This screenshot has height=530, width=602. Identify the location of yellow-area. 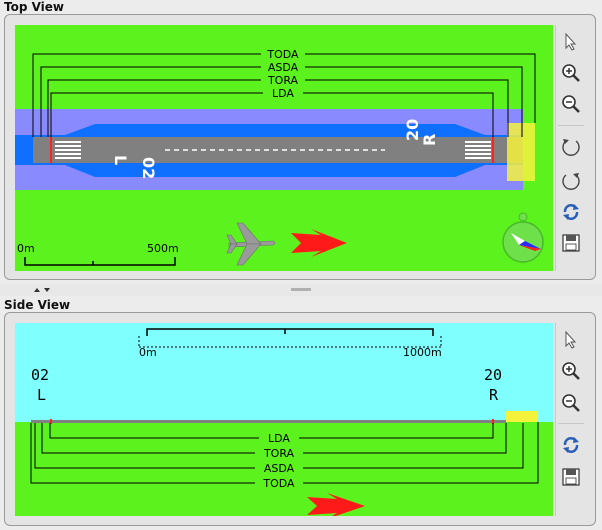
(521, 152).